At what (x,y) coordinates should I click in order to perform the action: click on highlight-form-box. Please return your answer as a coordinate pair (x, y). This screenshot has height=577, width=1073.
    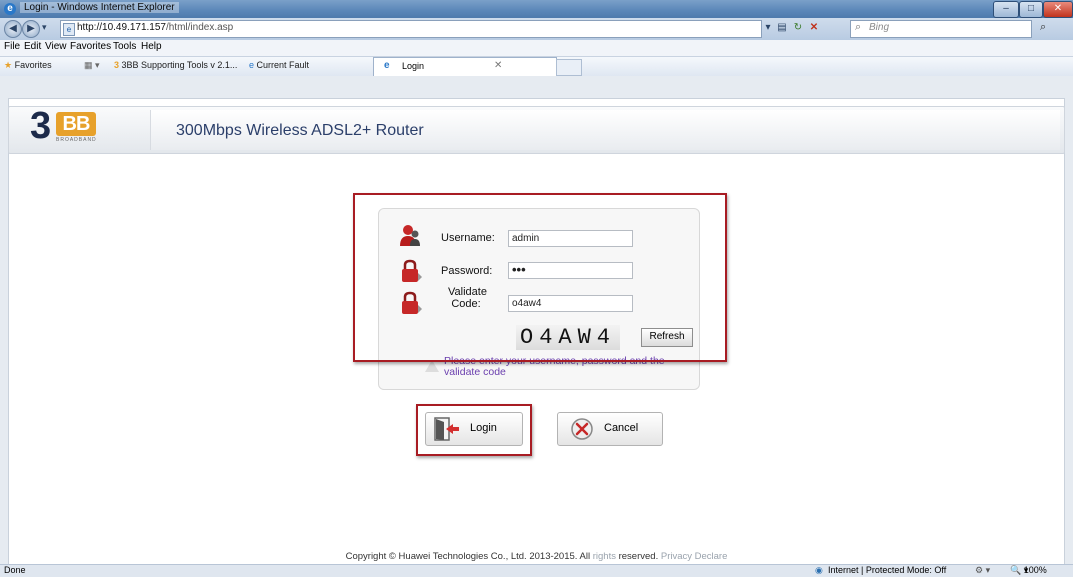
    Looking at the image, I should click on (540, 277).